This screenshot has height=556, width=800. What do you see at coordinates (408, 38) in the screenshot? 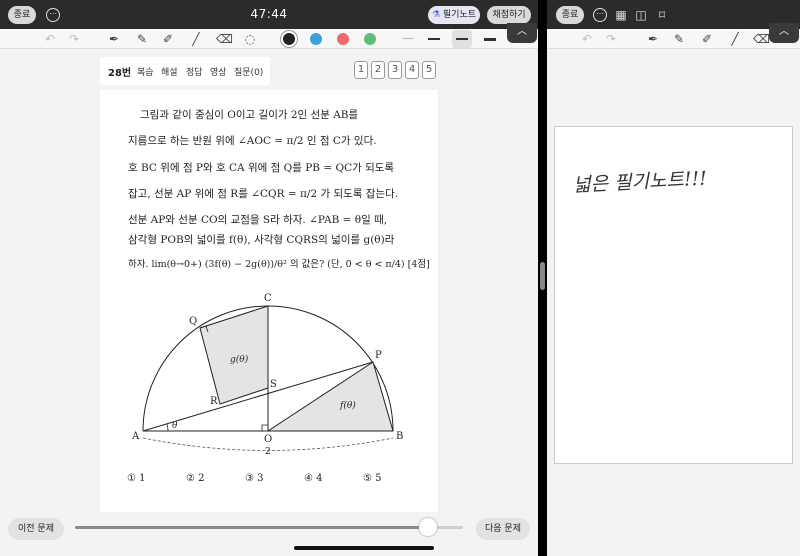
I see `stroke-thin` at bounding box center [408, 38].